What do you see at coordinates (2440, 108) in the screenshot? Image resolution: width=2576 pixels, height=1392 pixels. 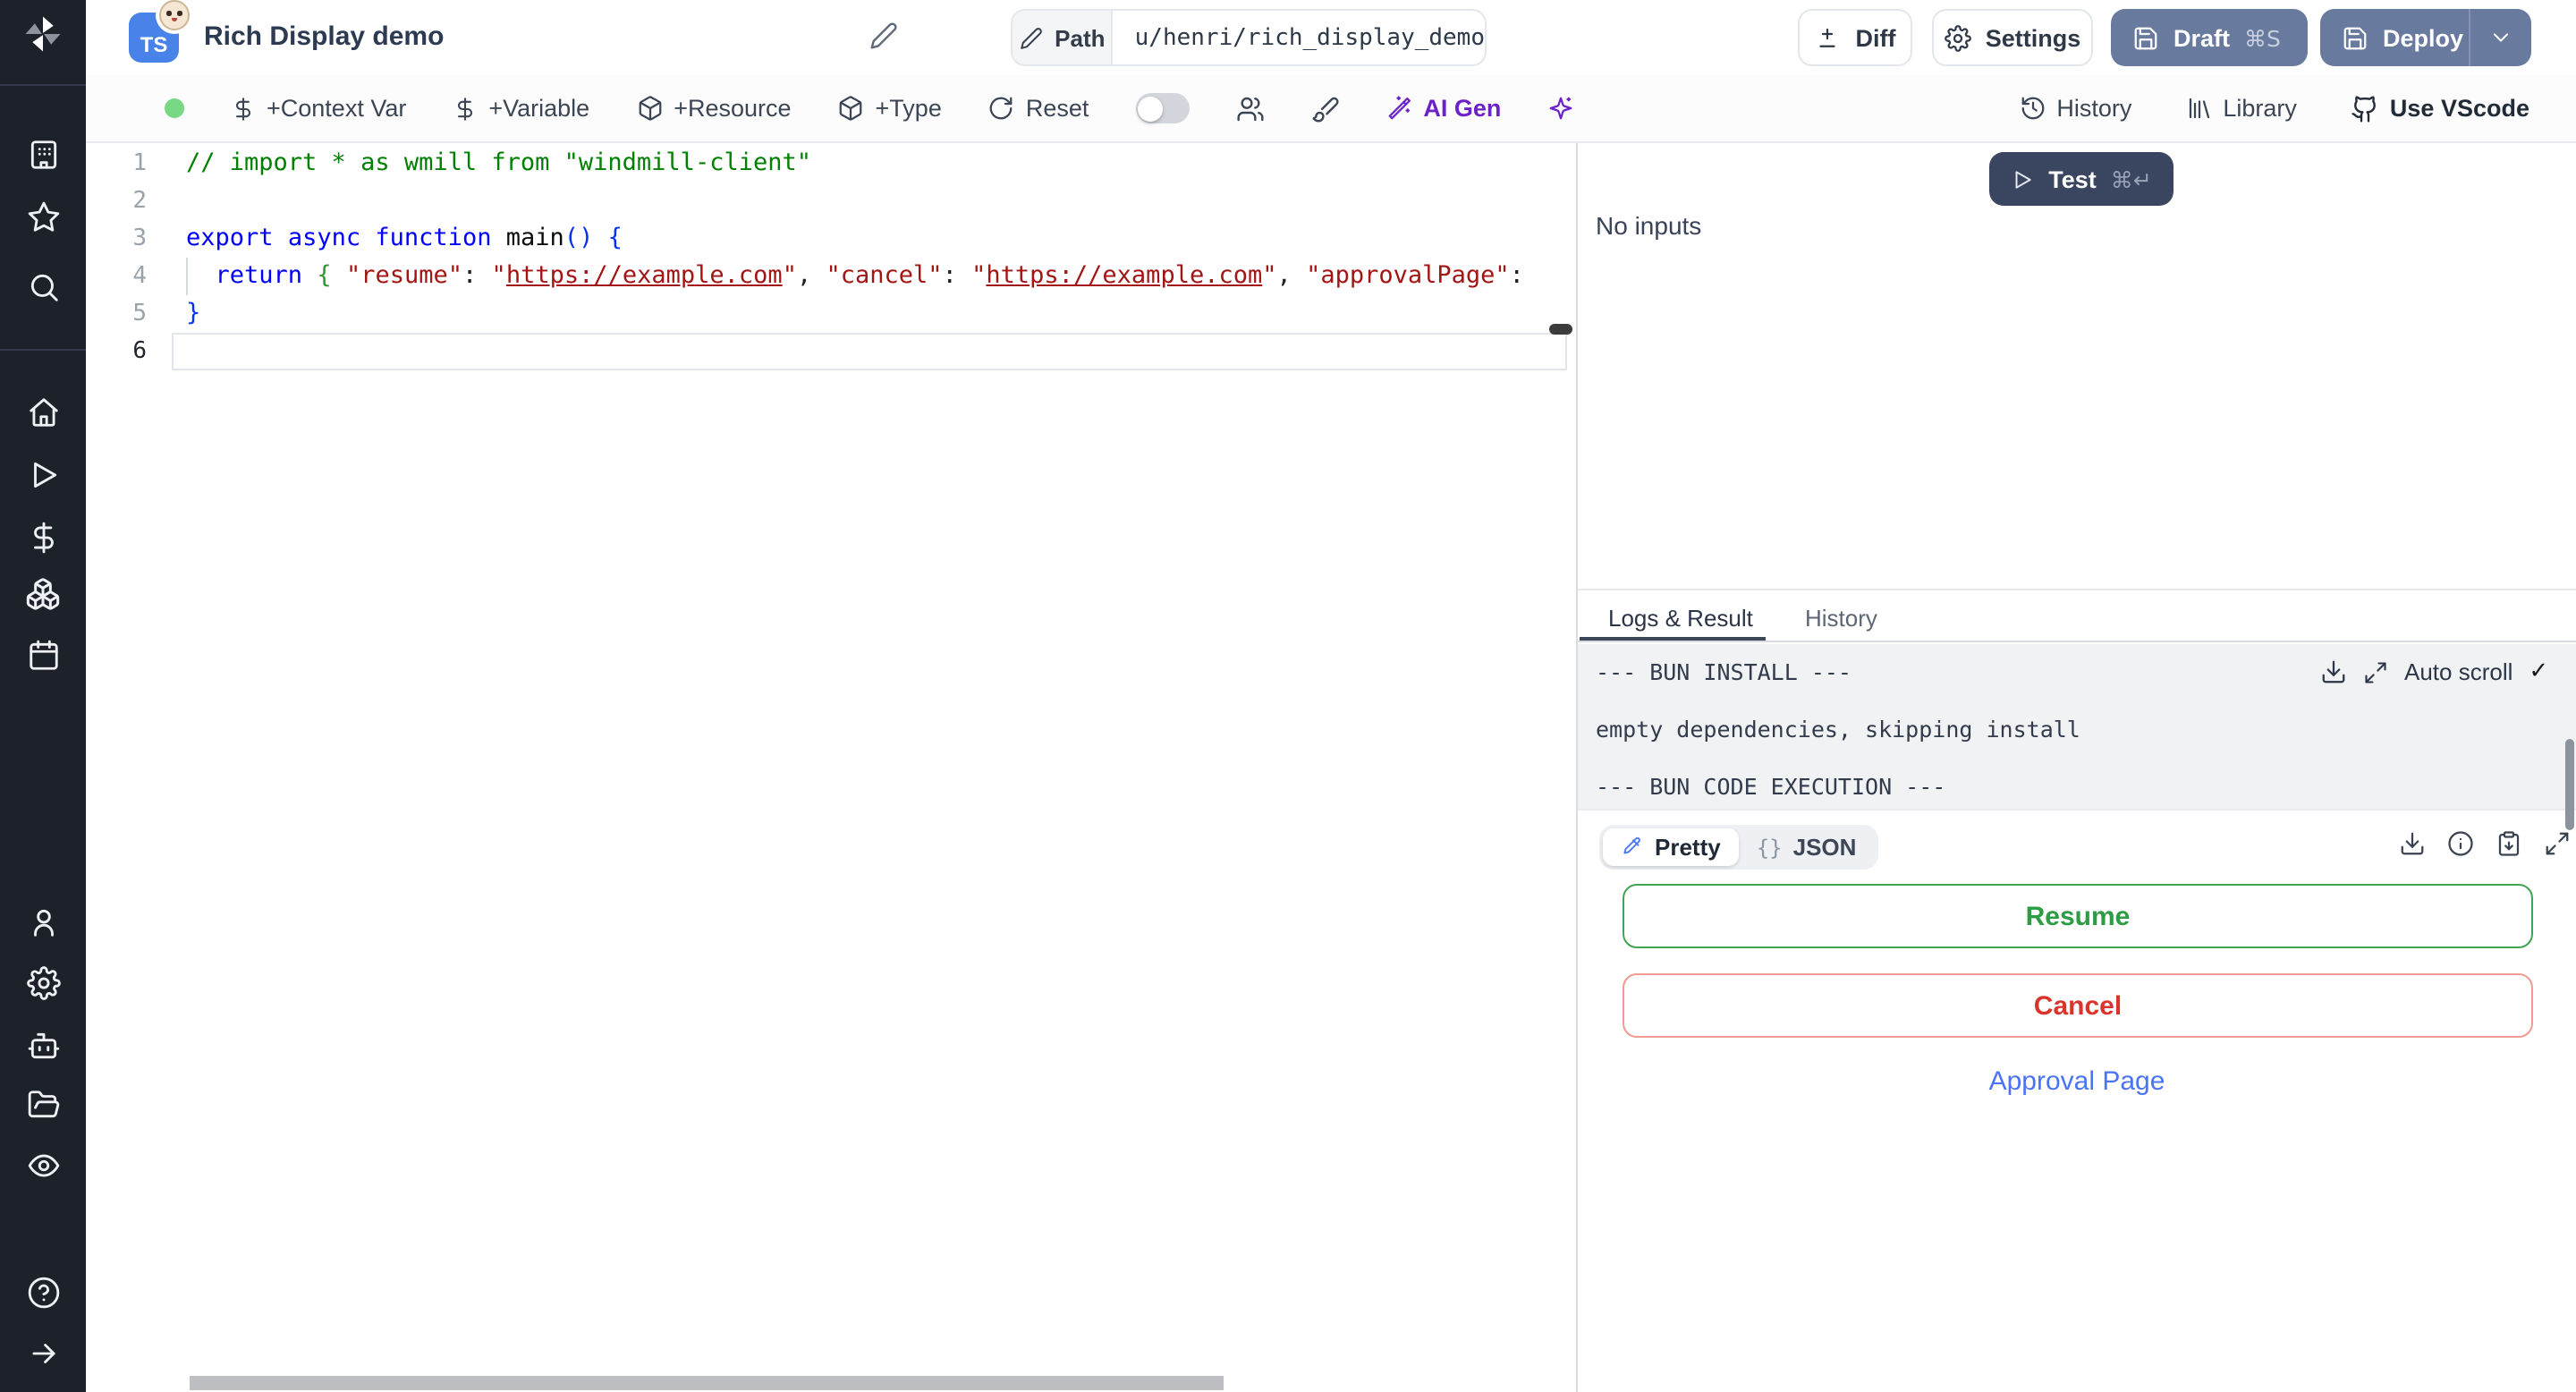 I see `use-vscode-button: Use VScode` at bounding box center [2440, 108].